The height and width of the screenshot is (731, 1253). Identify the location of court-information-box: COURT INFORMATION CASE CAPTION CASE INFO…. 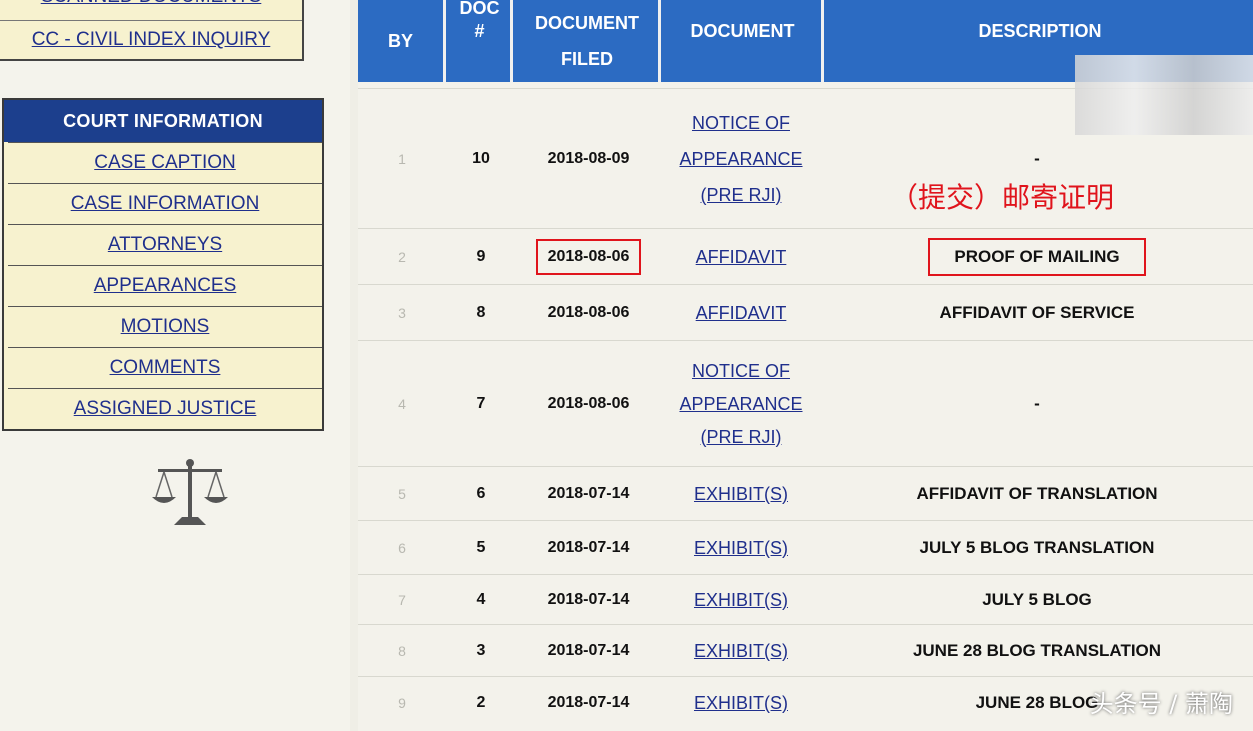
(163, 264).